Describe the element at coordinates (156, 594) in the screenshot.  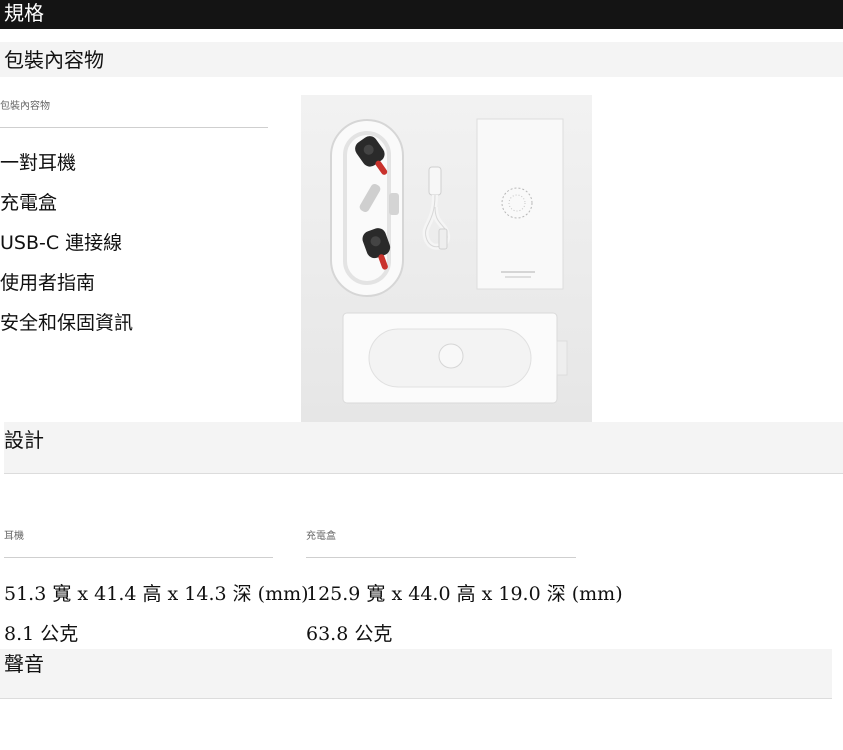
I see `earbuds-dimensions: 51.3 寬 x 41.4 高 x 14.3 深 (mm)` at that location.